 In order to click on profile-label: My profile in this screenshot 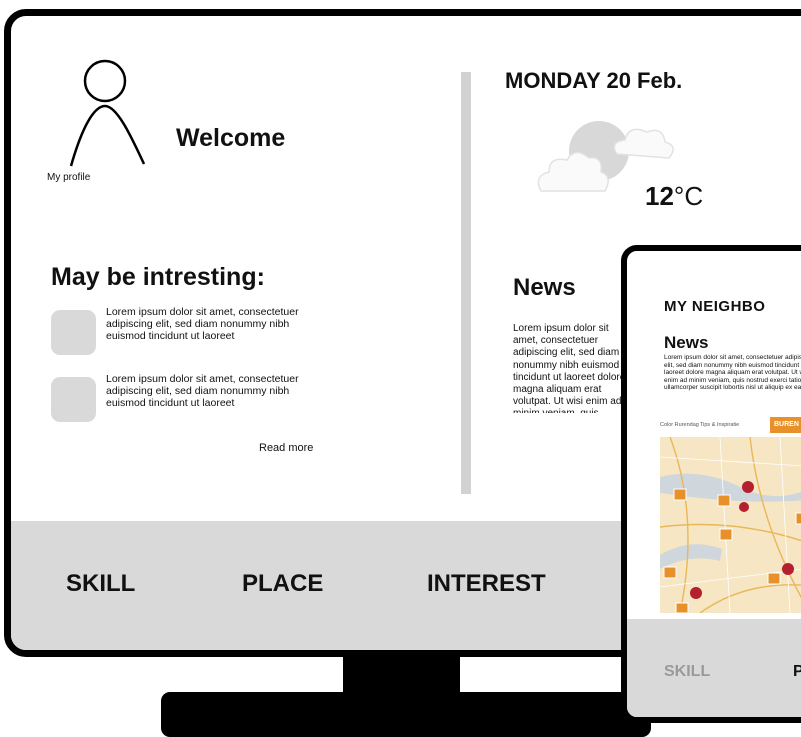, I will do `click(68, 177)`.